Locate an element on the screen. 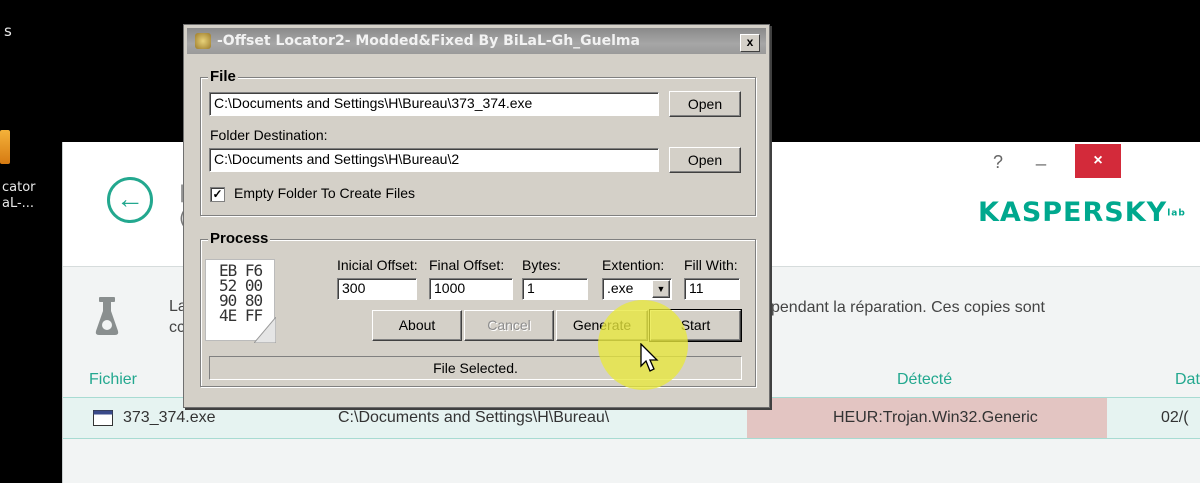 This screenshot has height=483, width=1200. app-icon is located at coordinates (203, 41).